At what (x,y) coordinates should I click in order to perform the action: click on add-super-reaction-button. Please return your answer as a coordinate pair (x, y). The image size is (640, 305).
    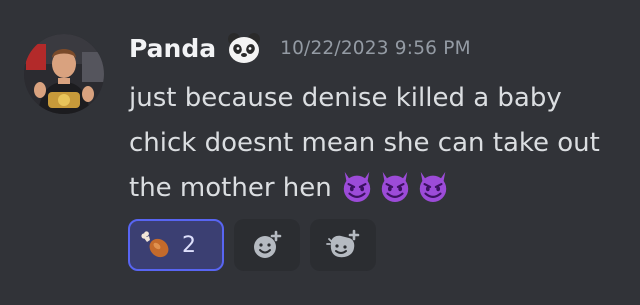
    Looking at the image, I should click on (343, 245).